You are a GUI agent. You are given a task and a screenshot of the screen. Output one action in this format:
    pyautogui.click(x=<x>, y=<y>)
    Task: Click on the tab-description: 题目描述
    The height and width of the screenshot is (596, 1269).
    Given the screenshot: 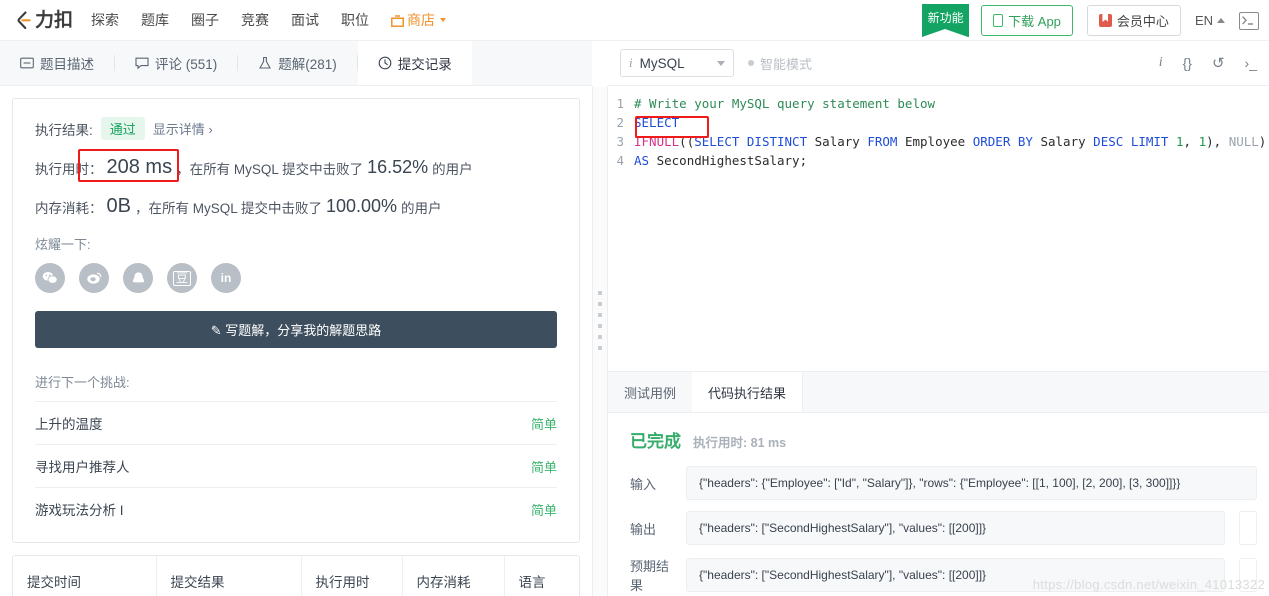 What is the action you would take?
    pyautogui.click(x=57, y=63)
    